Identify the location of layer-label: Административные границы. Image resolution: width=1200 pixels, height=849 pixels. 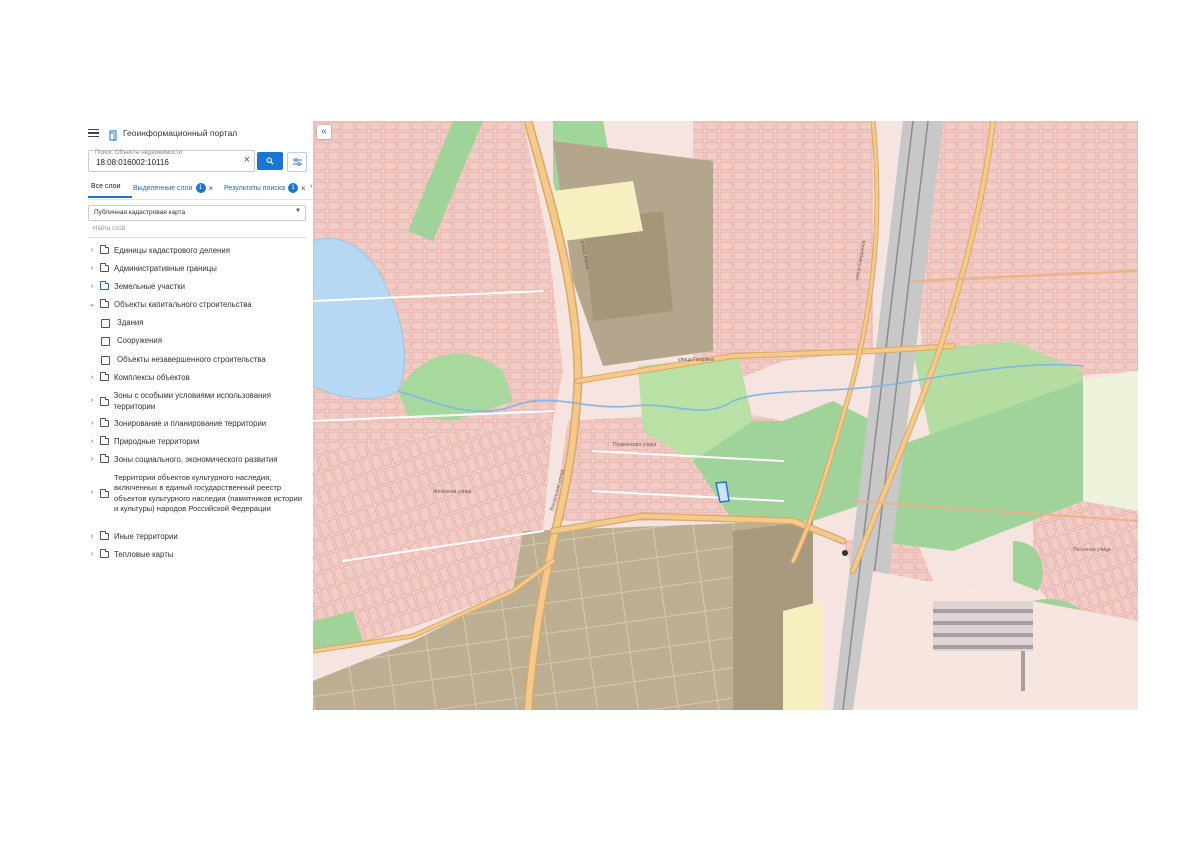
(165, 268).